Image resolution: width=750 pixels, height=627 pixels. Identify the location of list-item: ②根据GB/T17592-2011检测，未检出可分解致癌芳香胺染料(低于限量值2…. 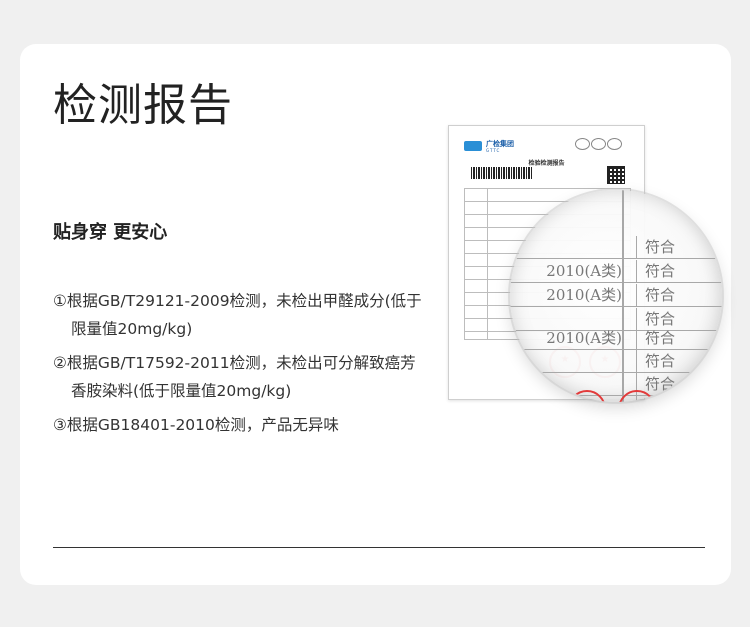
(234, 377).